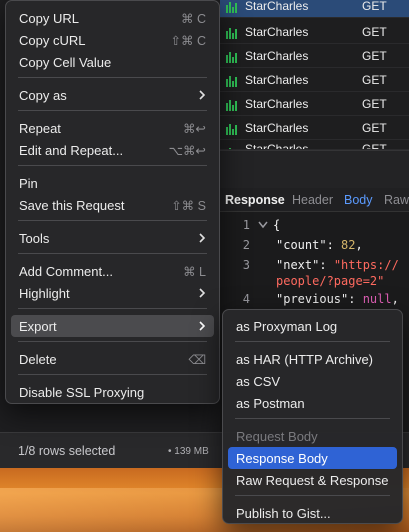  Describe the element at coordinates (287, 326) in the screenshot. I see `menu-item-label: as Proxyman Log` at that location.